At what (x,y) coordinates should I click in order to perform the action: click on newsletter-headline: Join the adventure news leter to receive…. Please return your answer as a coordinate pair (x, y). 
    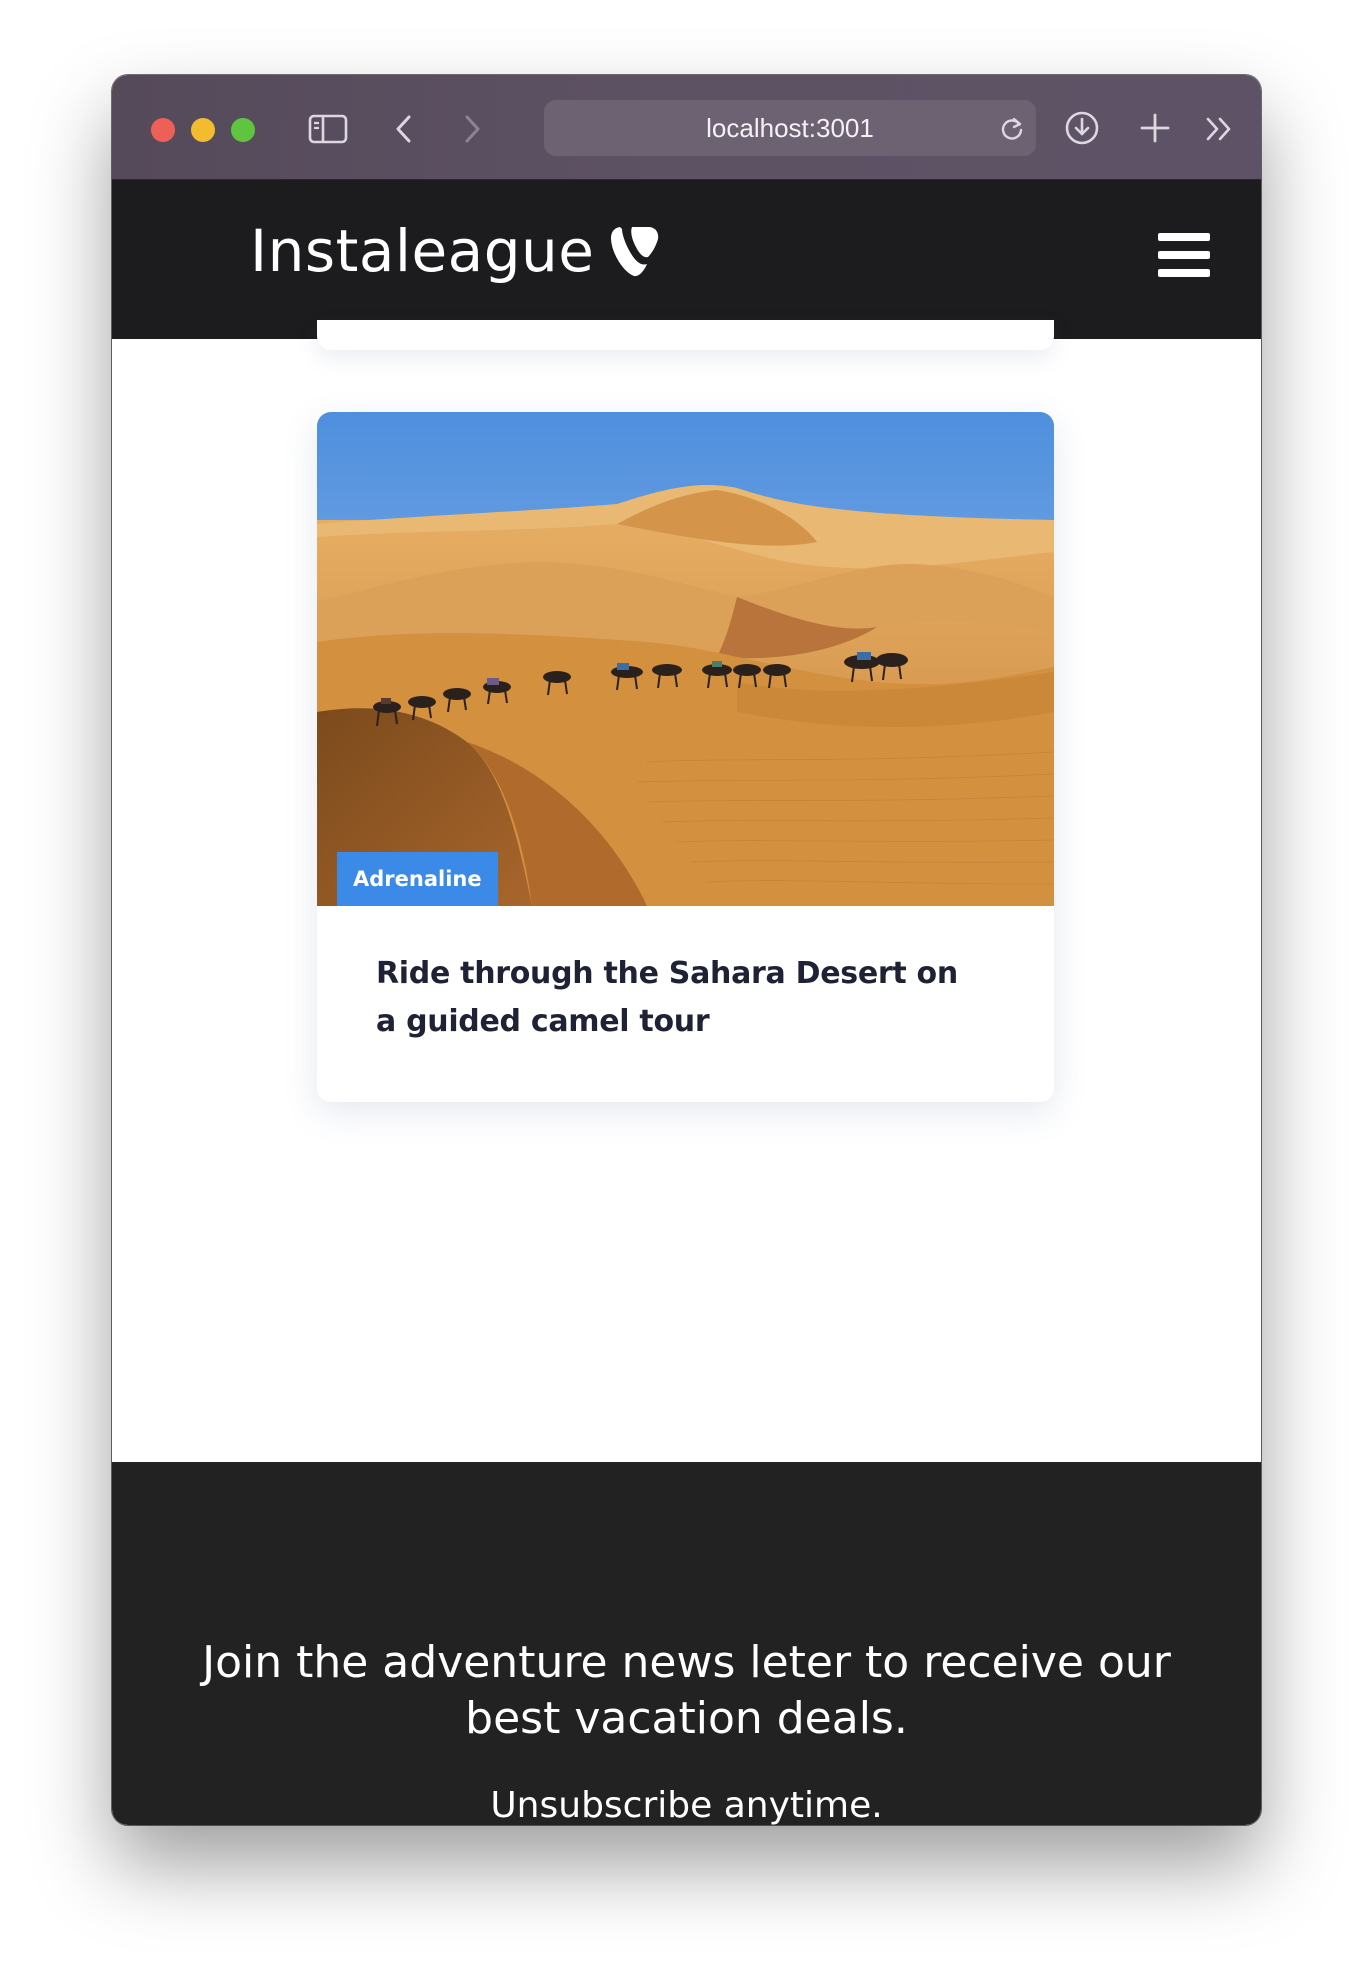
    Looking at the image, I should click on (686, 1690).